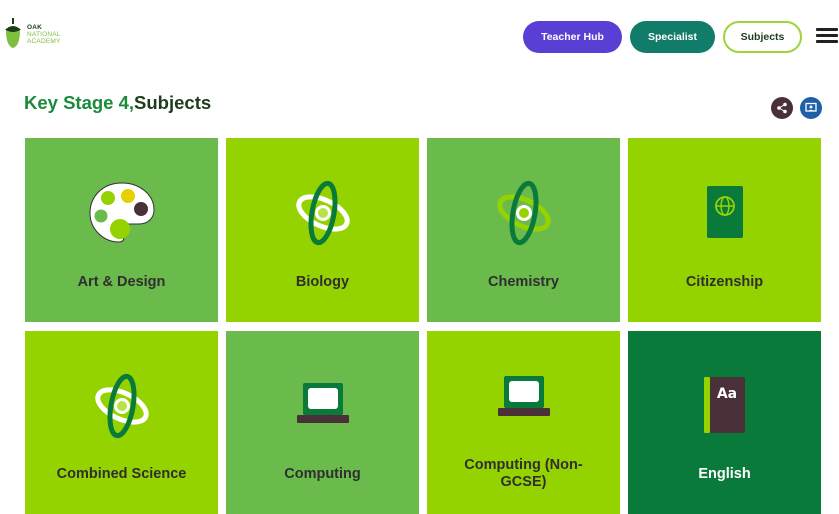 This screenshot has height=514, width=839. Describe the element at coordinates (523, 282) in the screenshot. I see `subject-label: Chemistry` at that location.